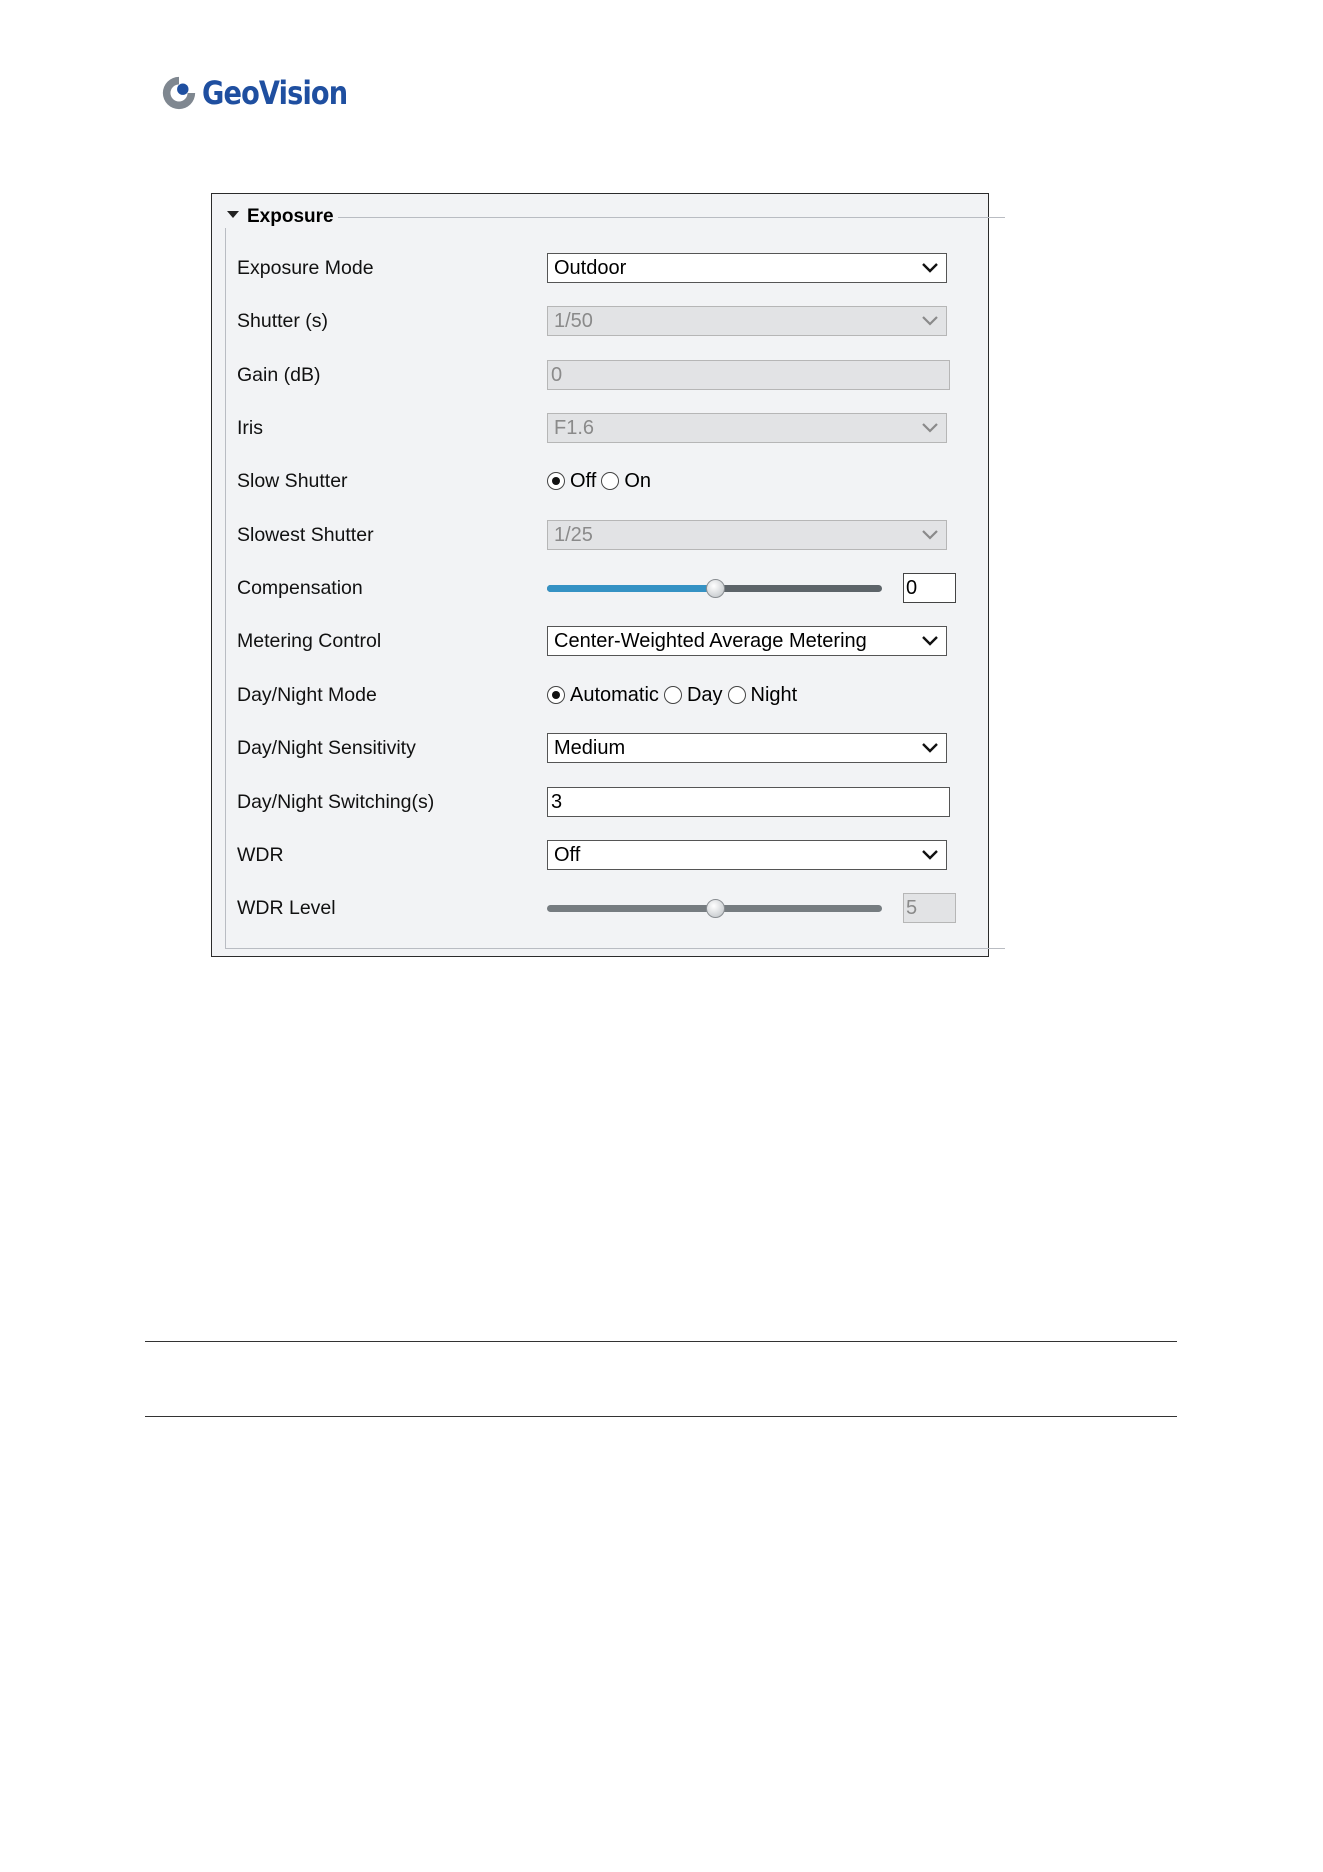  I want to click on wdr-select: Off, so click(747, 855).